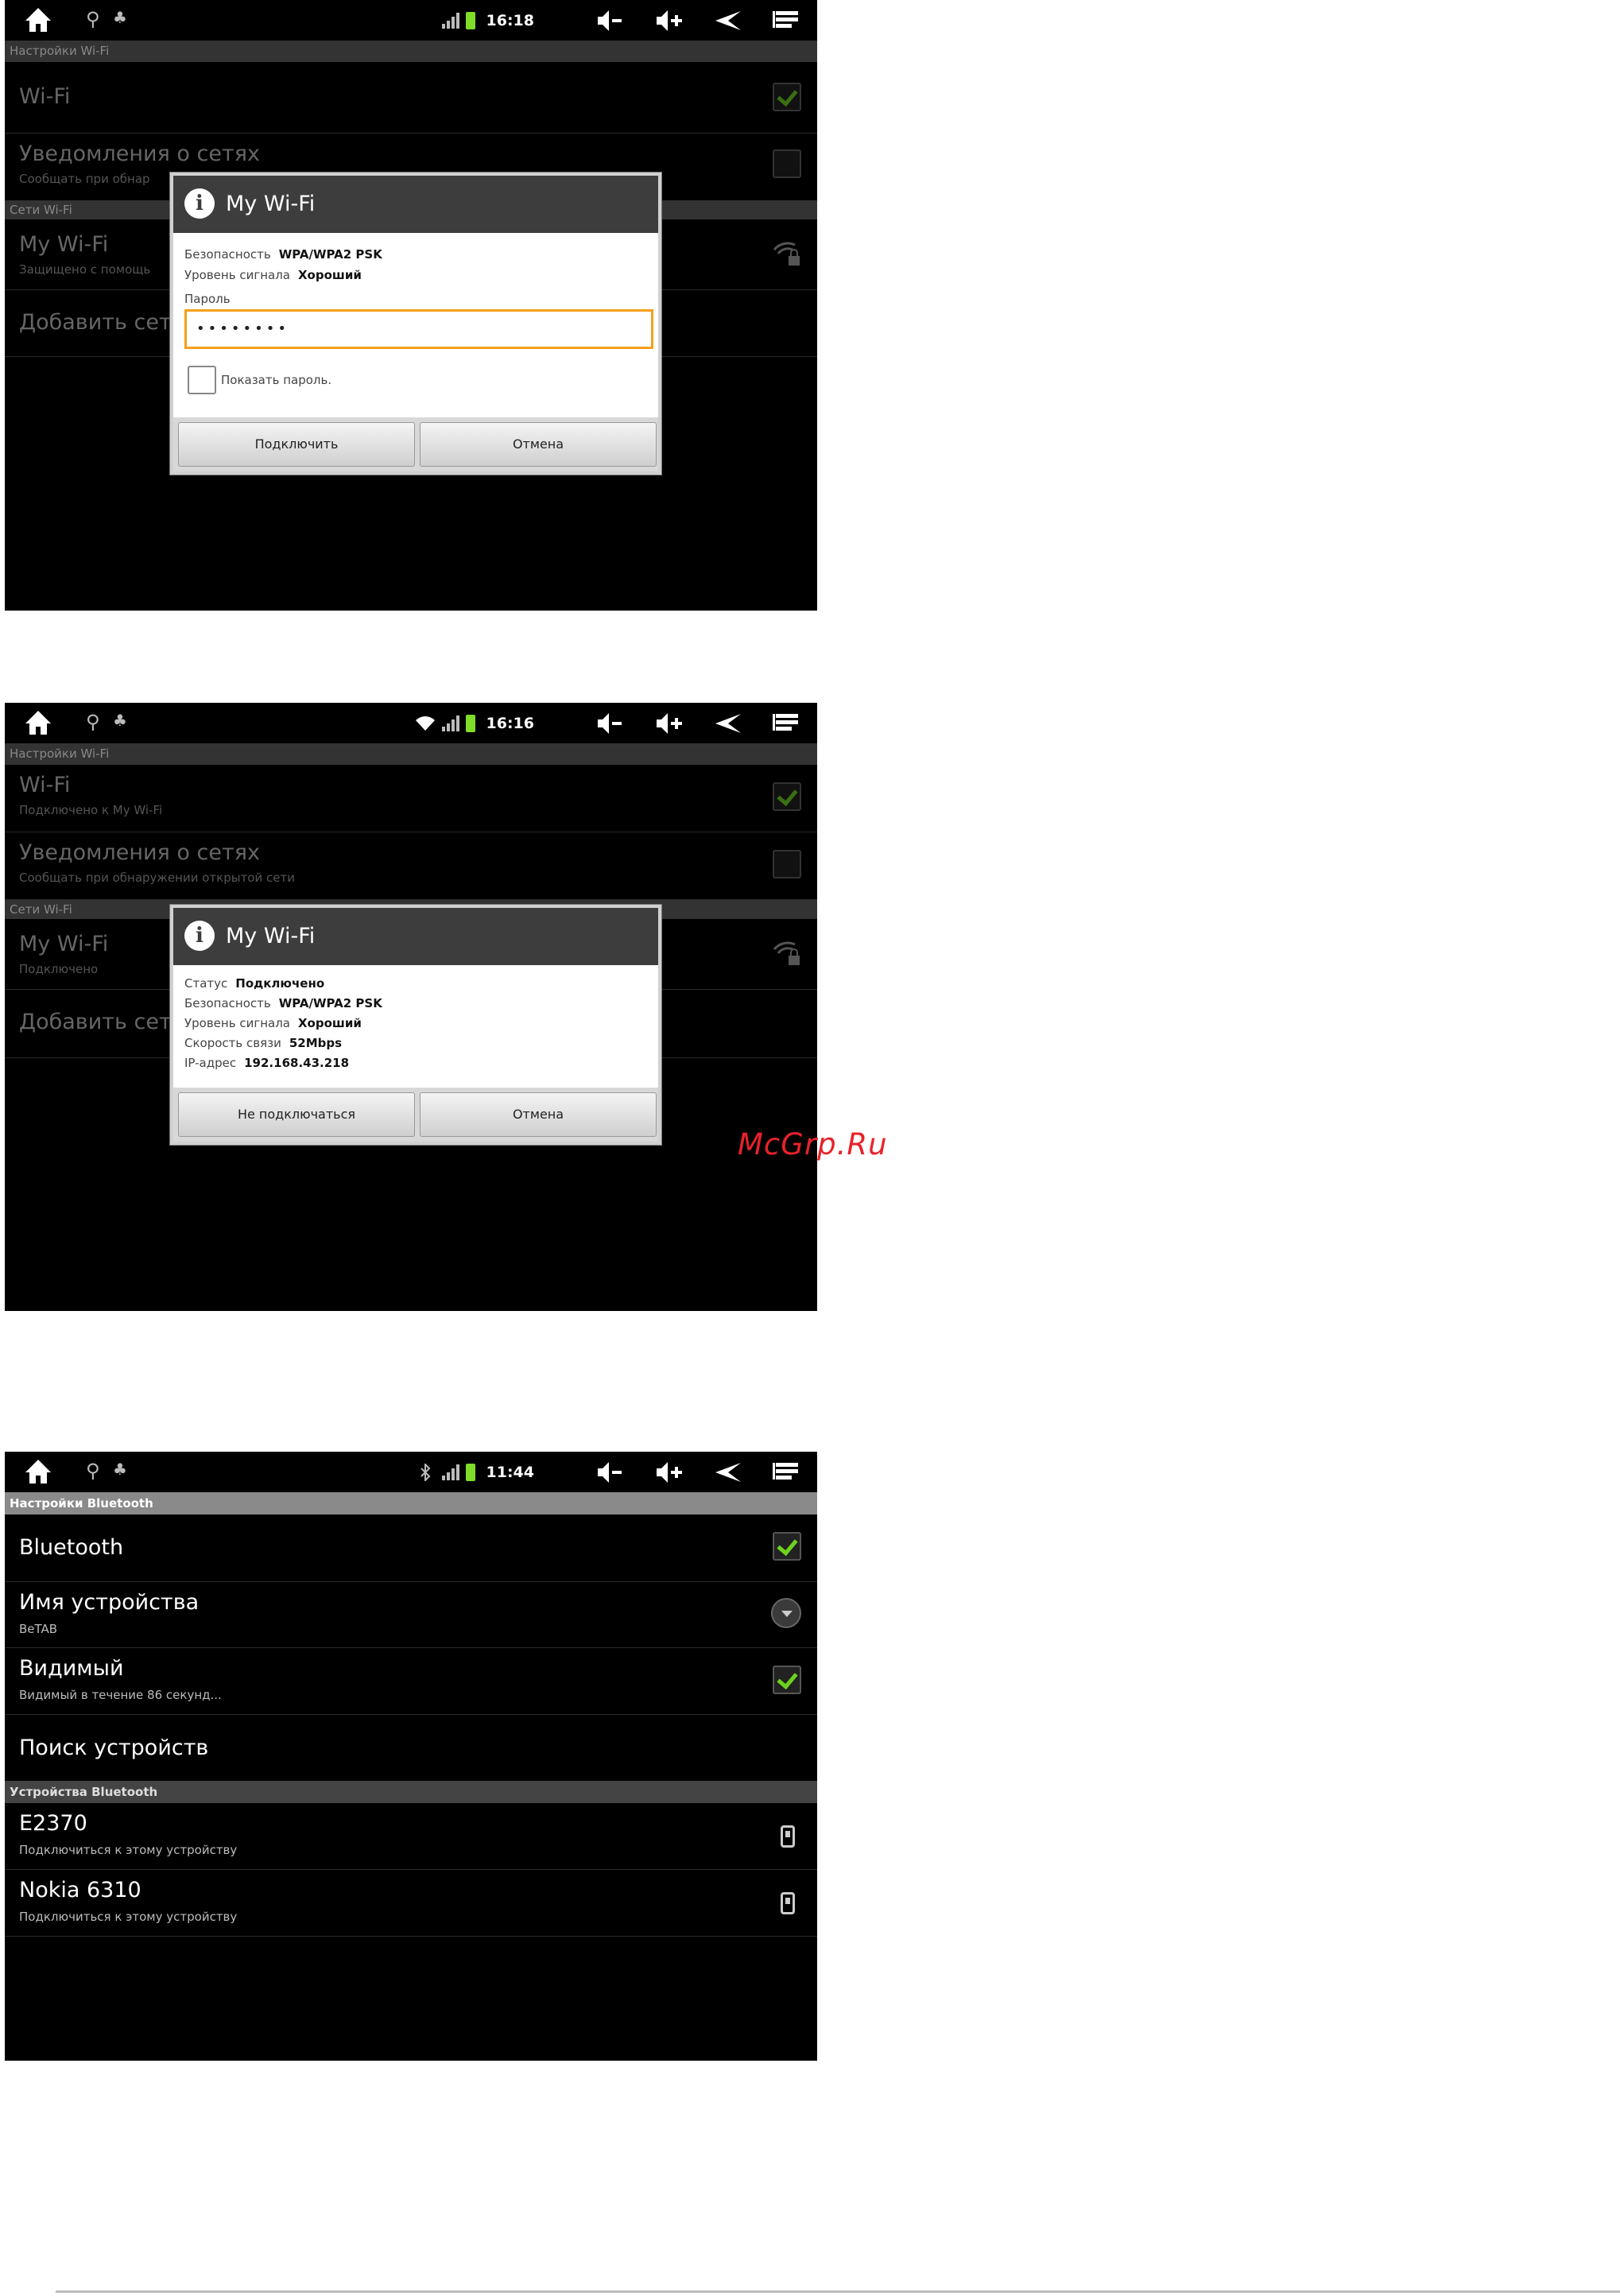  Describe the element at coordinates (418, 329) in the screenshot. I see `password-input: ••••••••` at that location.